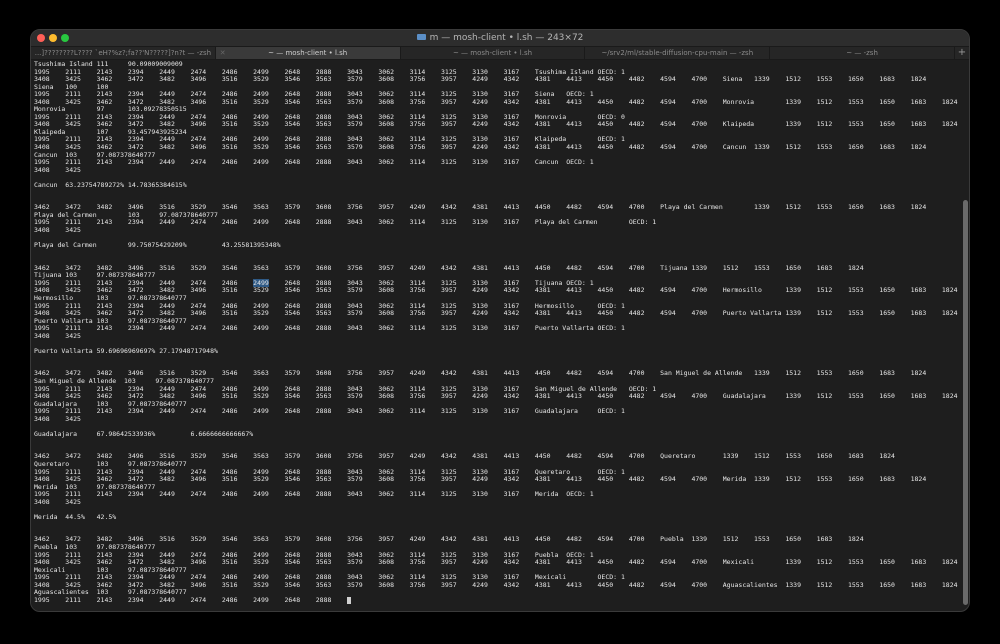  Describe the element at coordinates (965, 402) in the screenshot. I see `scrollbar` at that location.